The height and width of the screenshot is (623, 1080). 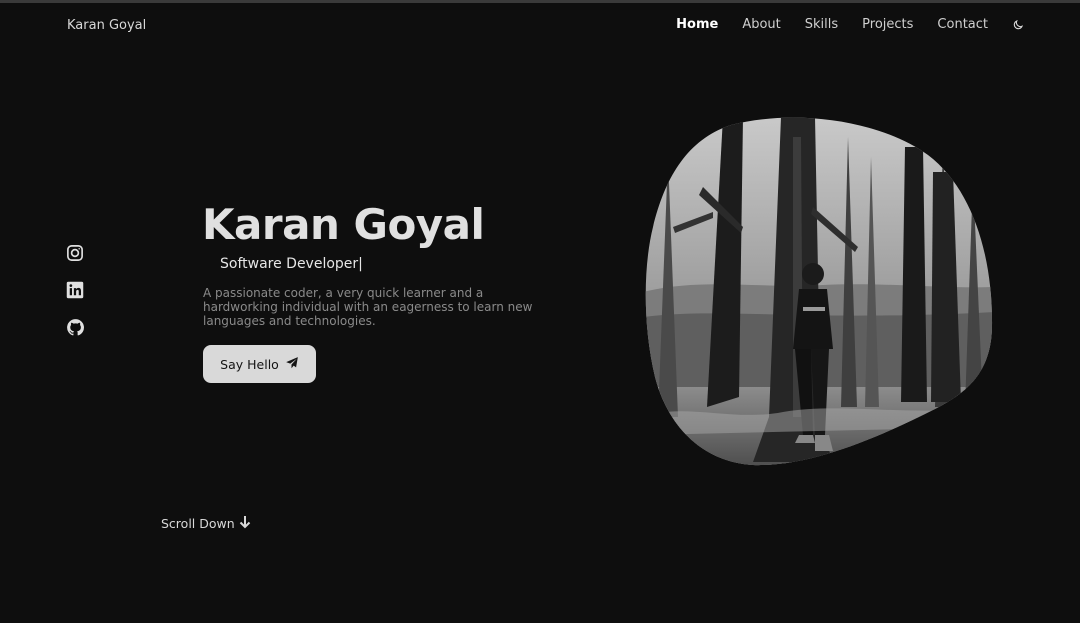 I want to click on social-links, so click(x=75, y=290).